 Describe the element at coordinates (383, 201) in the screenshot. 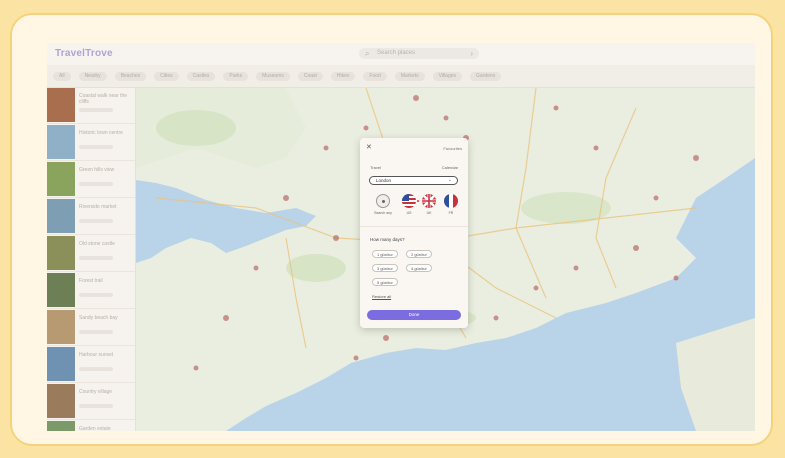

I see `globe-option-icon` at that location.